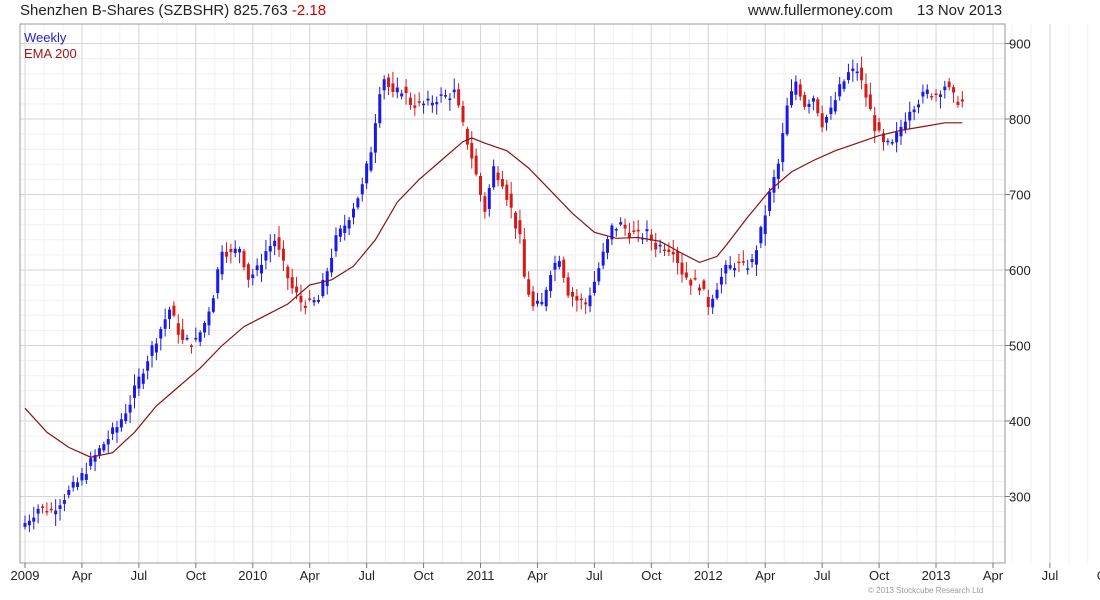  What do you see at coordinates (1020, 119) in the screenshot?
I see `y-tick-label: 800` at bounding box center [1020, 119].